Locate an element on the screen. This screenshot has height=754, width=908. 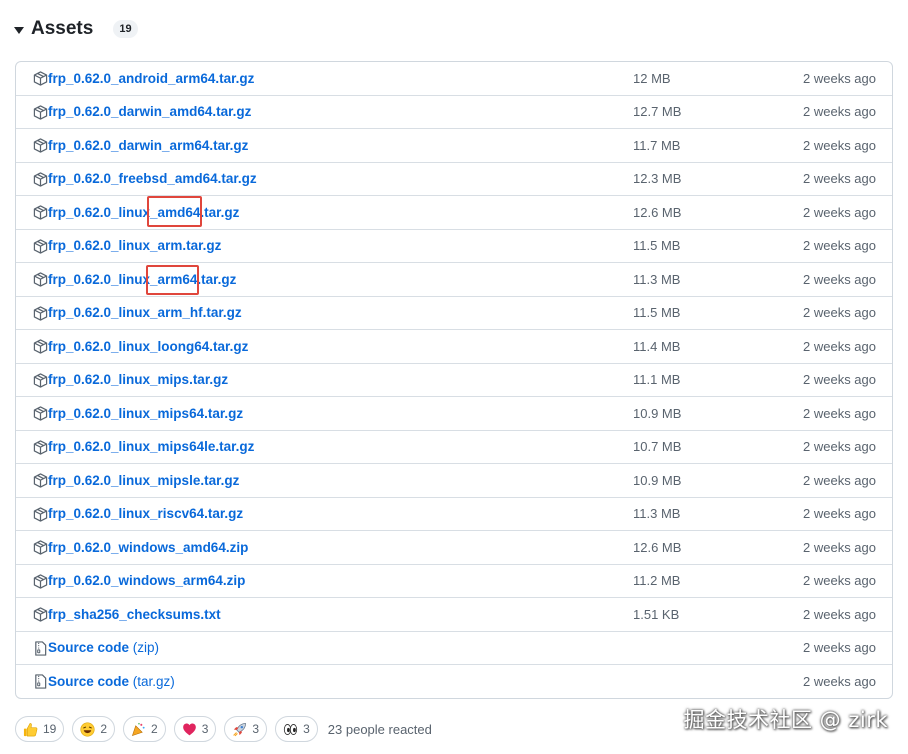
asset-download-link: frp_0.62.0_linux_mips64.tar.gz is located at coordinates (145, 413).